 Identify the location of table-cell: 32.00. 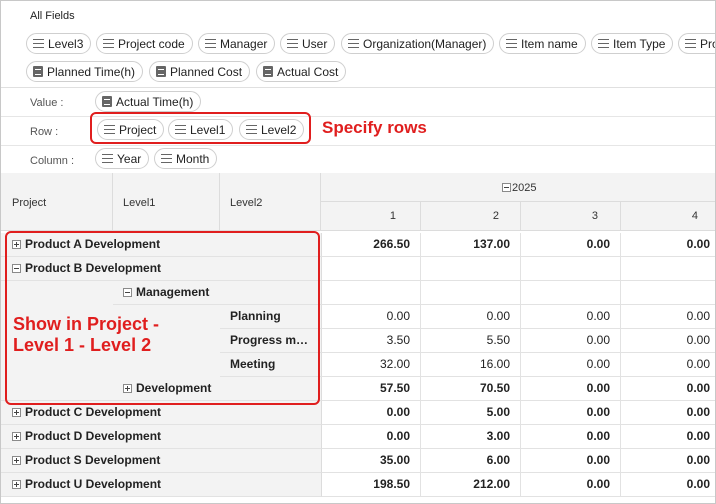
(371, 365).